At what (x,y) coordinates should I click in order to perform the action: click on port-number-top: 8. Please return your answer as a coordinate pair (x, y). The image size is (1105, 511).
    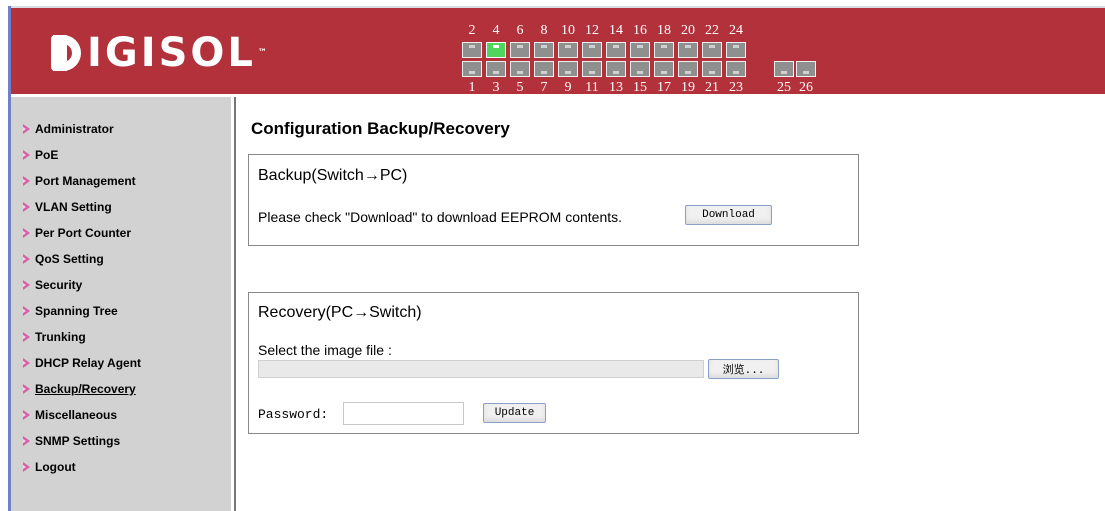
    Looking at the image, I should click on (544, 30).